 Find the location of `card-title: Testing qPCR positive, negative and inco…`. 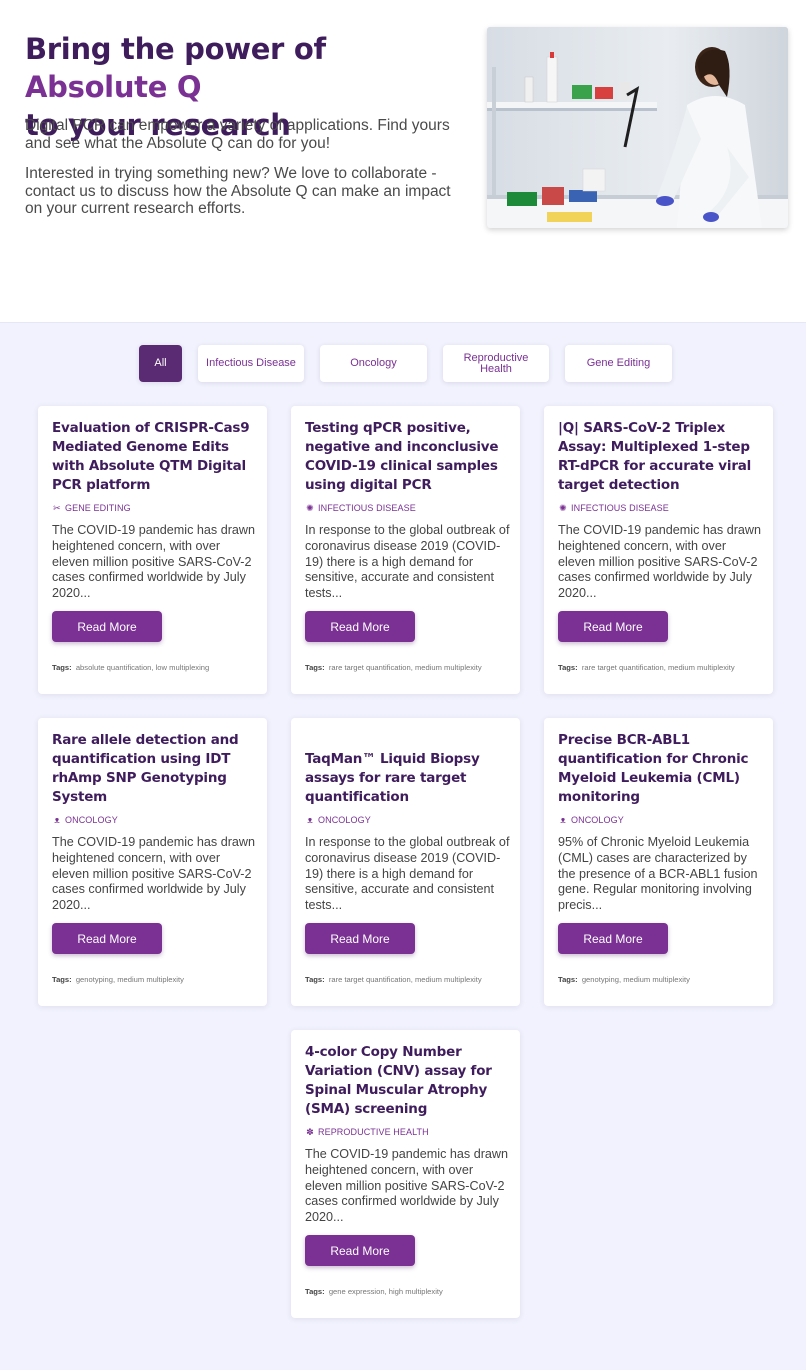

card-title: Testing qPCR positive, negative and inco… is located at coordinates (408, 457).